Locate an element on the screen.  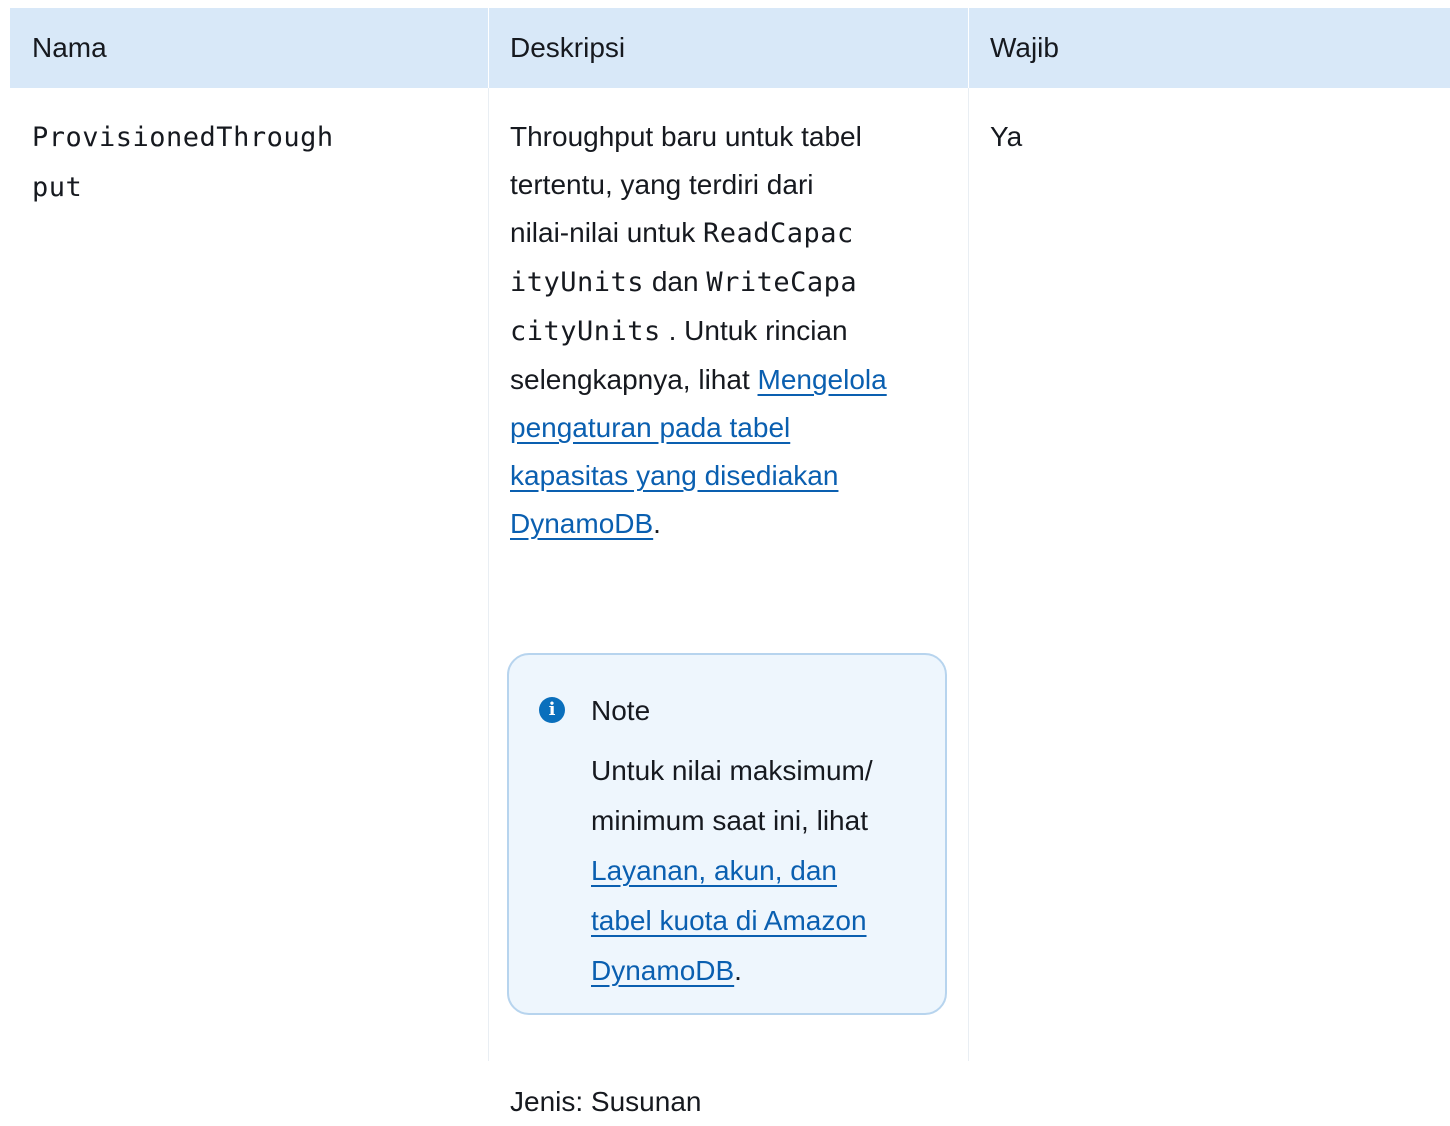
desc-line: ityUnits dan WriteCapa is located at coordinates (732, 282).